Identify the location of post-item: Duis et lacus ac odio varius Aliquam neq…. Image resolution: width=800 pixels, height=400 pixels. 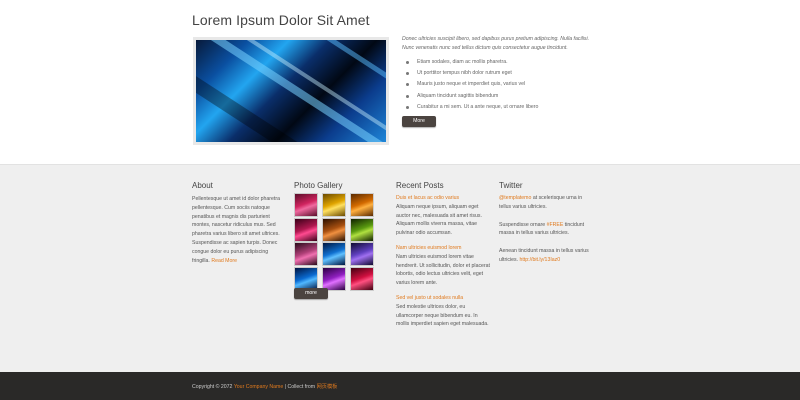
(443, 216).